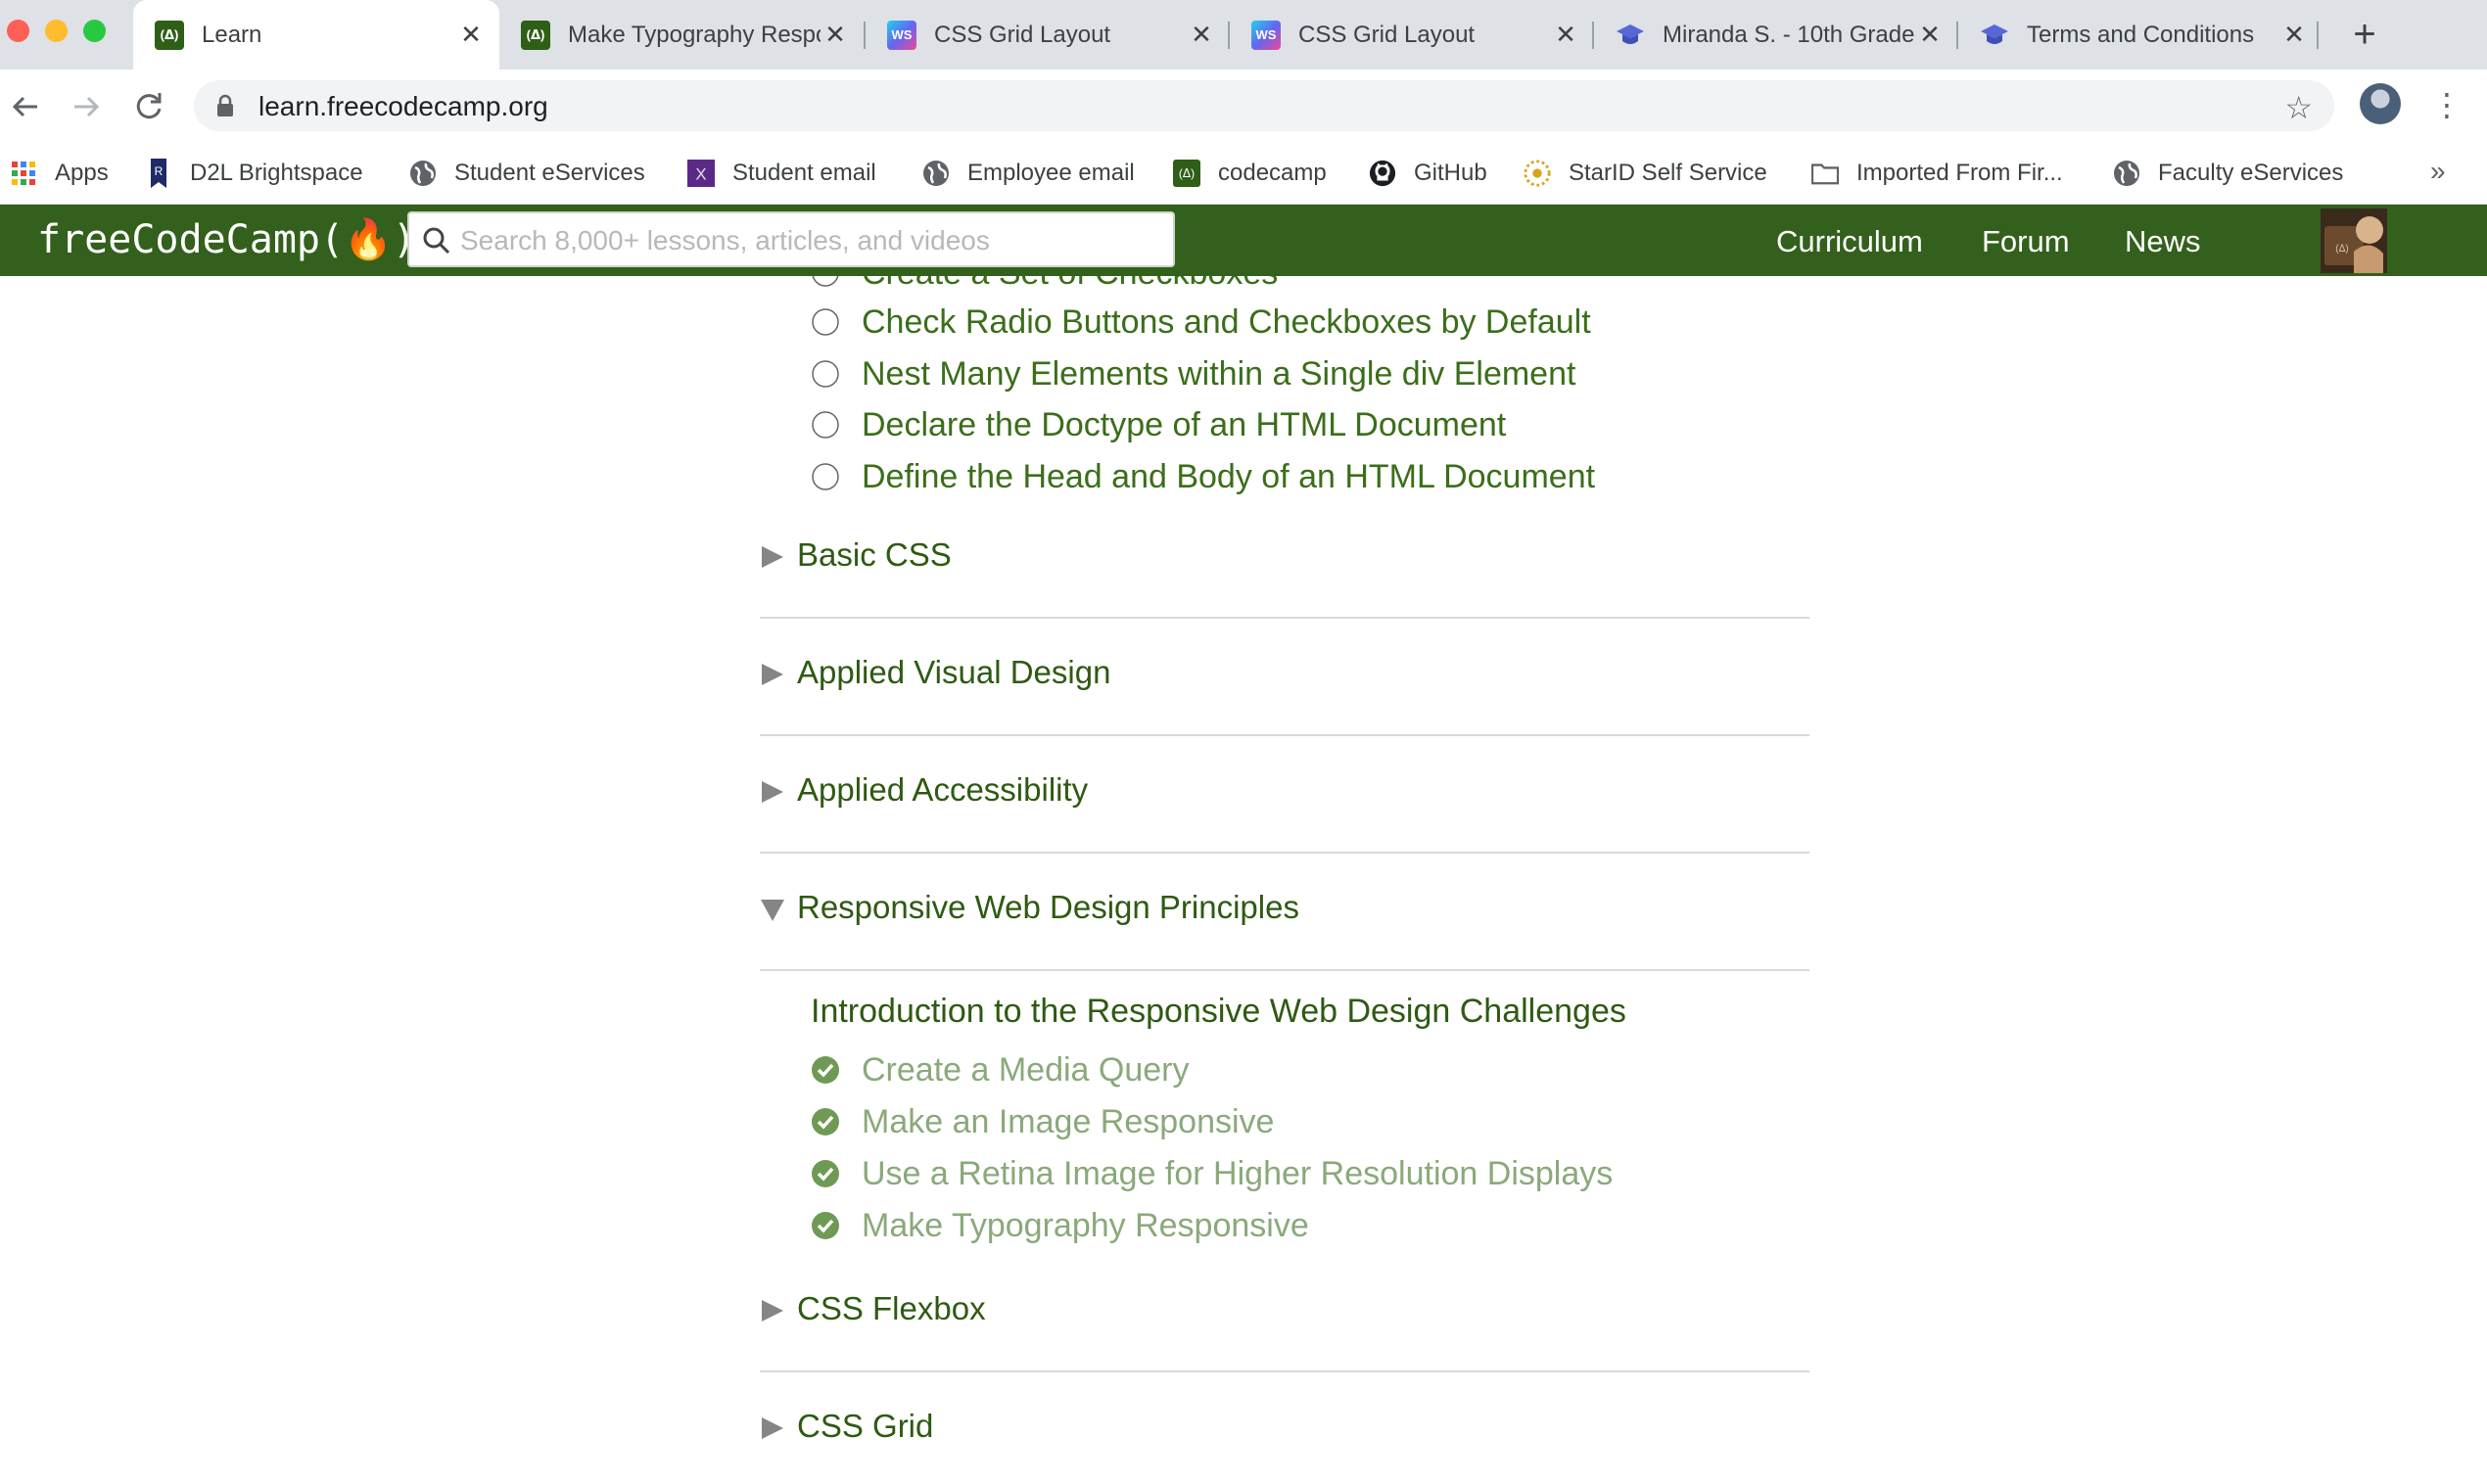 Image resolution: width=2487 pixels, height=1484 pixels. Describe the element at coordinates (148, 106) in the screenshot. I see `reload-button` at that location.